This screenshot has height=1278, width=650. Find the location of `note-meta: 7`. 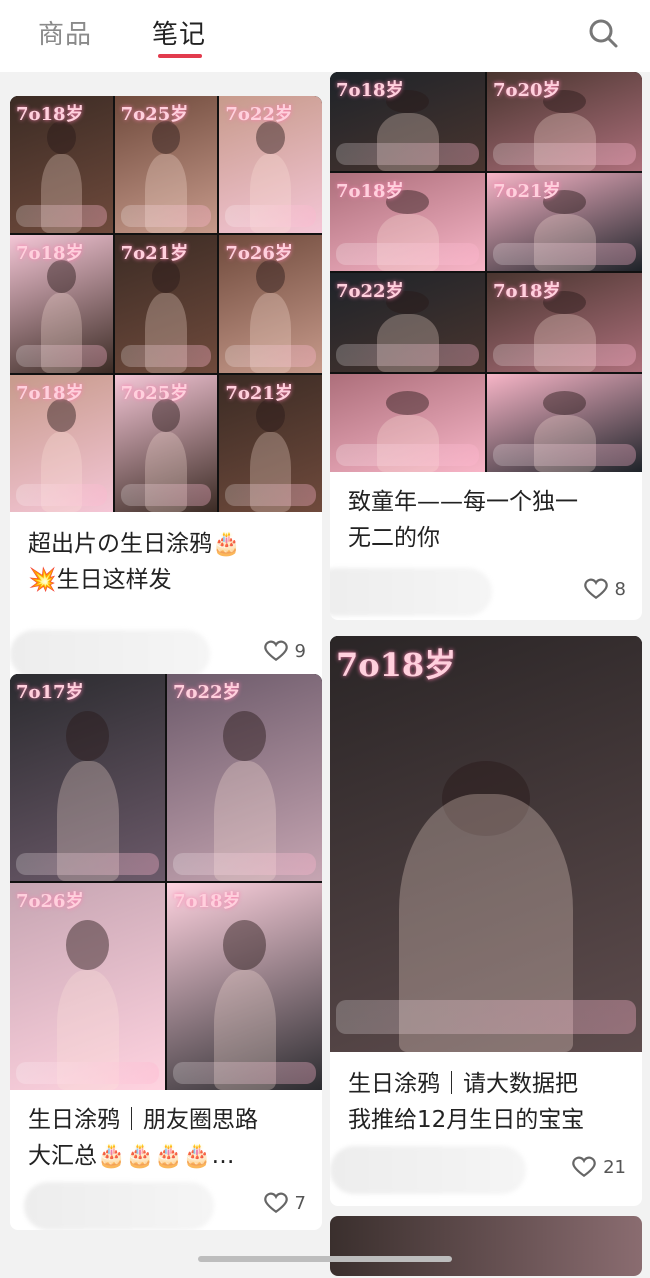

note-meta: 7 is located at coordinates (166, 1206).